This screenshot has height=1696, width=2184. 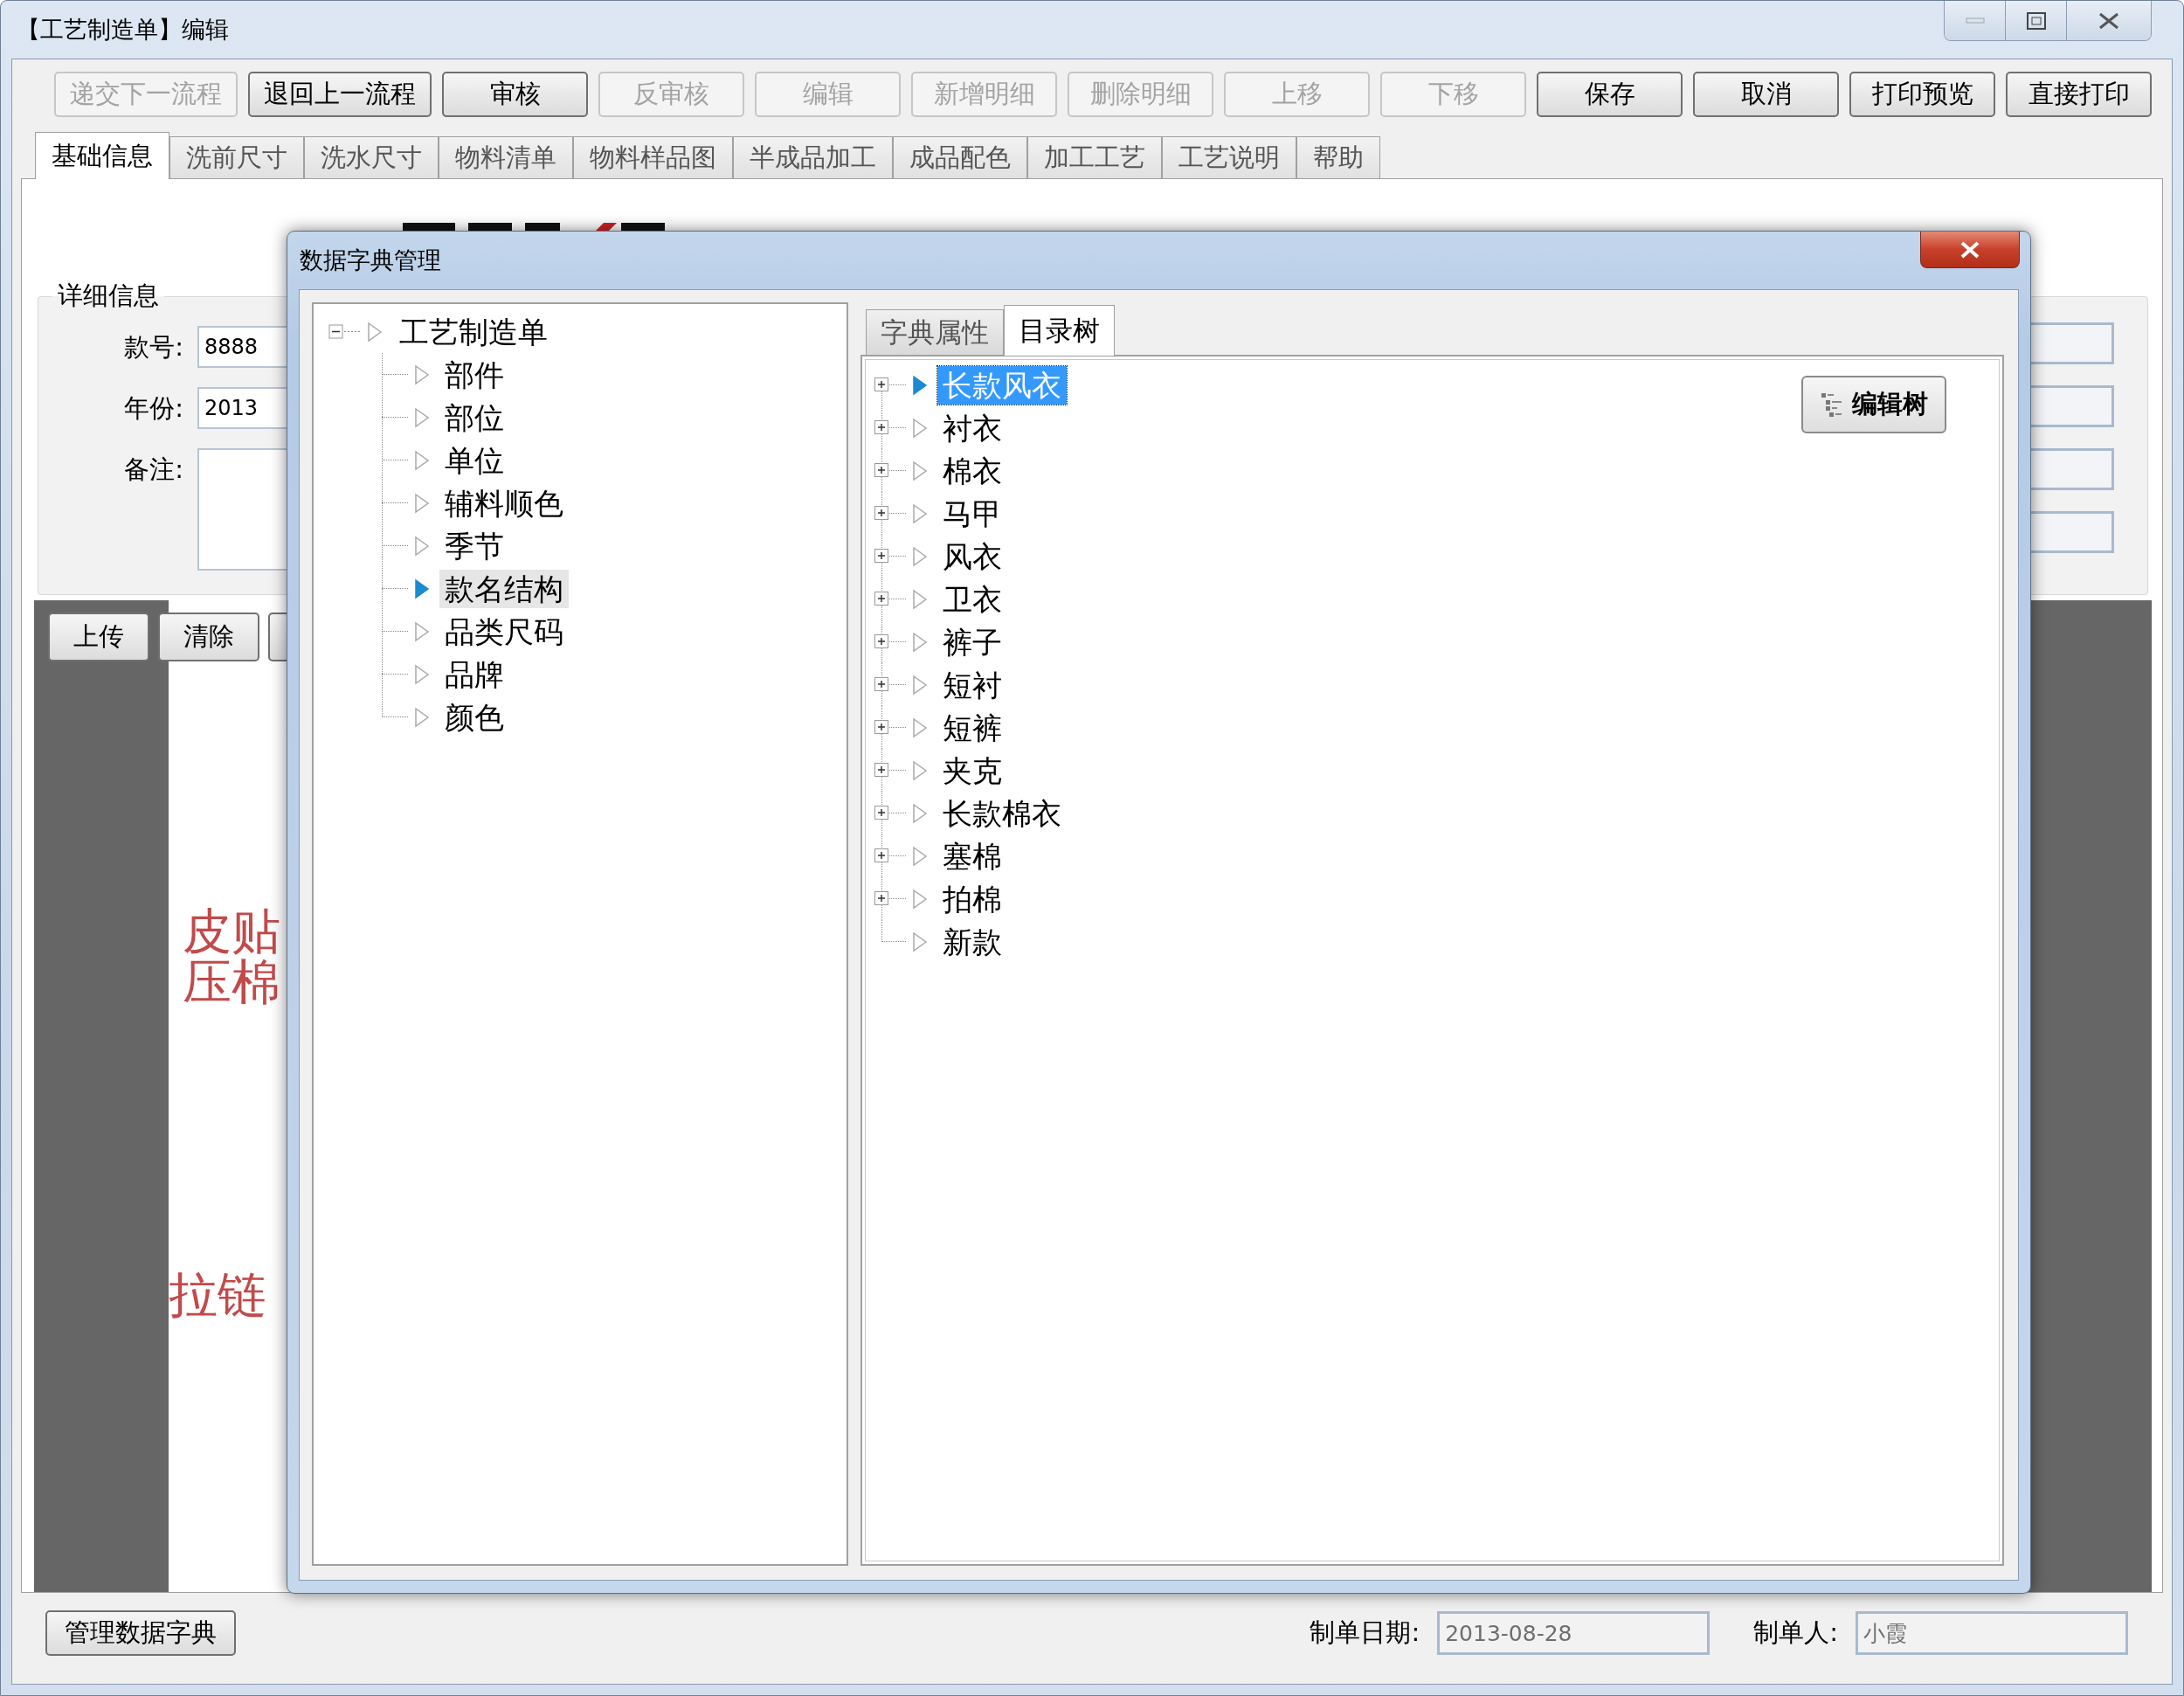 I want to click on tree-item: 长款棉衣, so click(x=1002, y=813).